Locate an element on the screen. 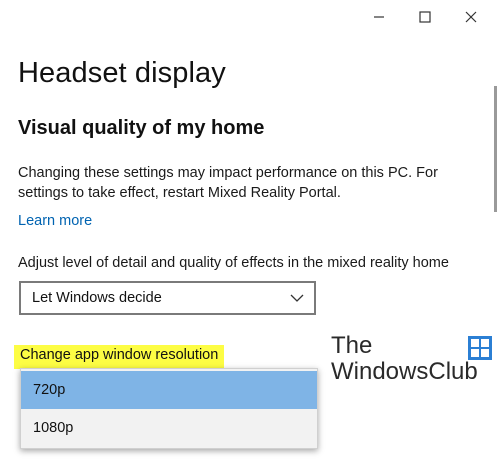  maximize-button is located at coordinates (425, 17).